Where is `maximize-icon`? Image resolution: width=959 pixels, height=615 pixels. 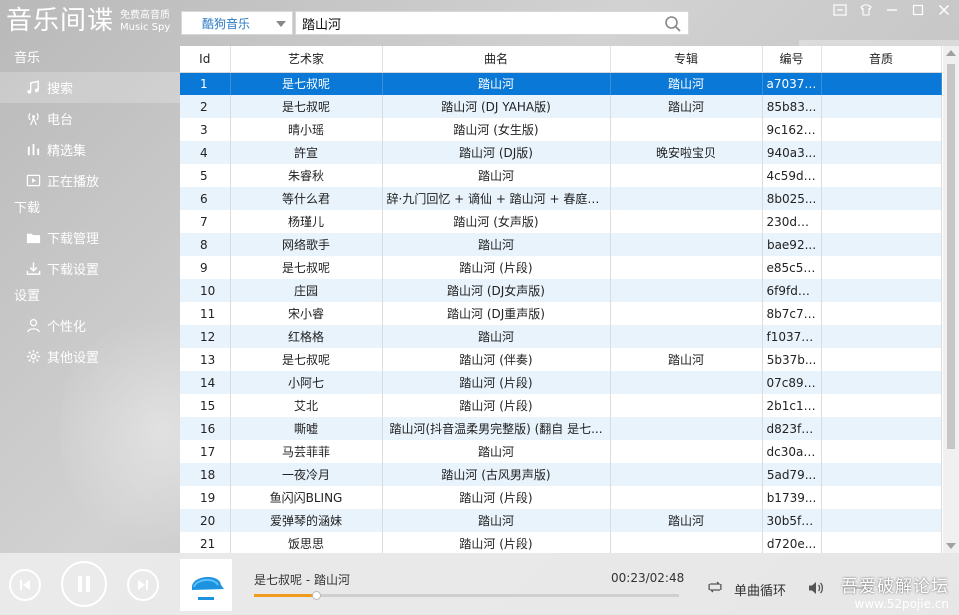 maximize-icon is located at coordinates (918, 10).